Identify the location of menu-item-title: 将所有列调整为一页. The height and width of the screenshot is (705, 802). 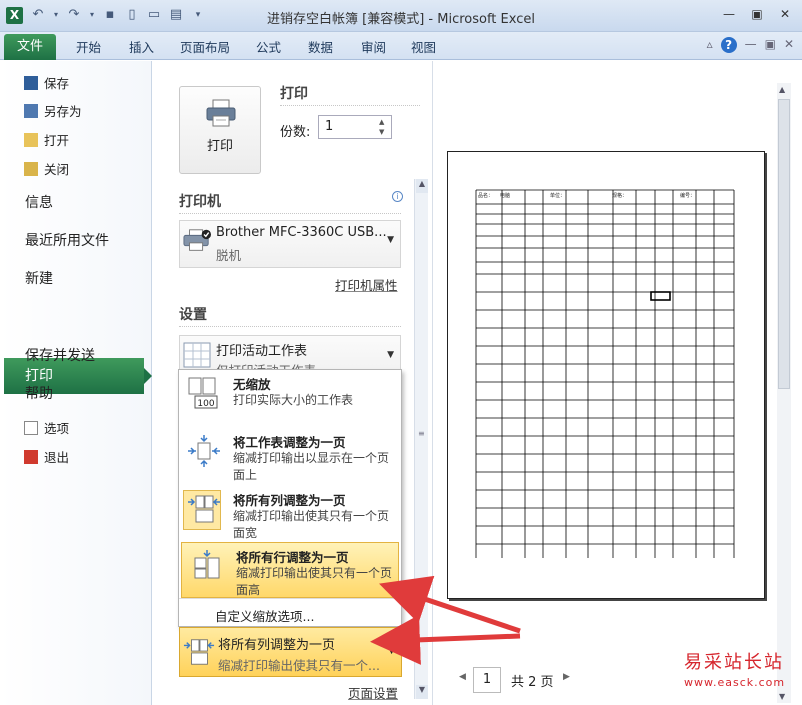
(289, 500).